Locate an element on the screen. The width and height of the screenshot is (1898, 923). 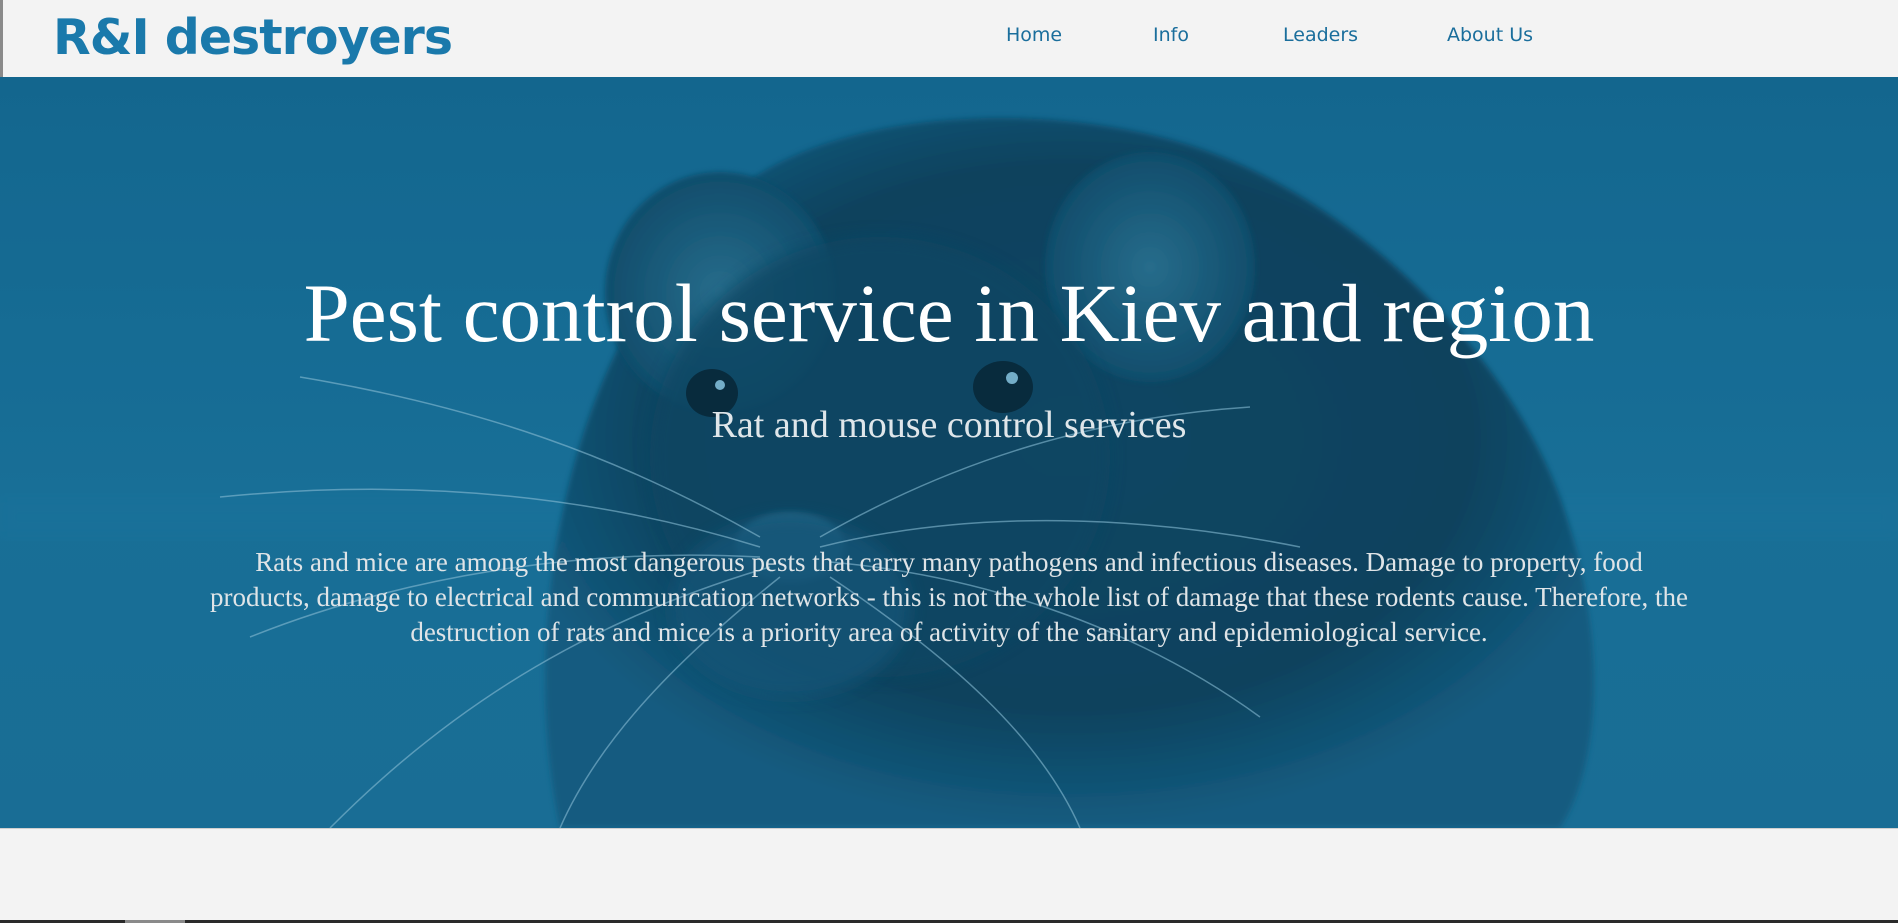
site-logo: R&I destroyers is located at coordinates (253, 38).